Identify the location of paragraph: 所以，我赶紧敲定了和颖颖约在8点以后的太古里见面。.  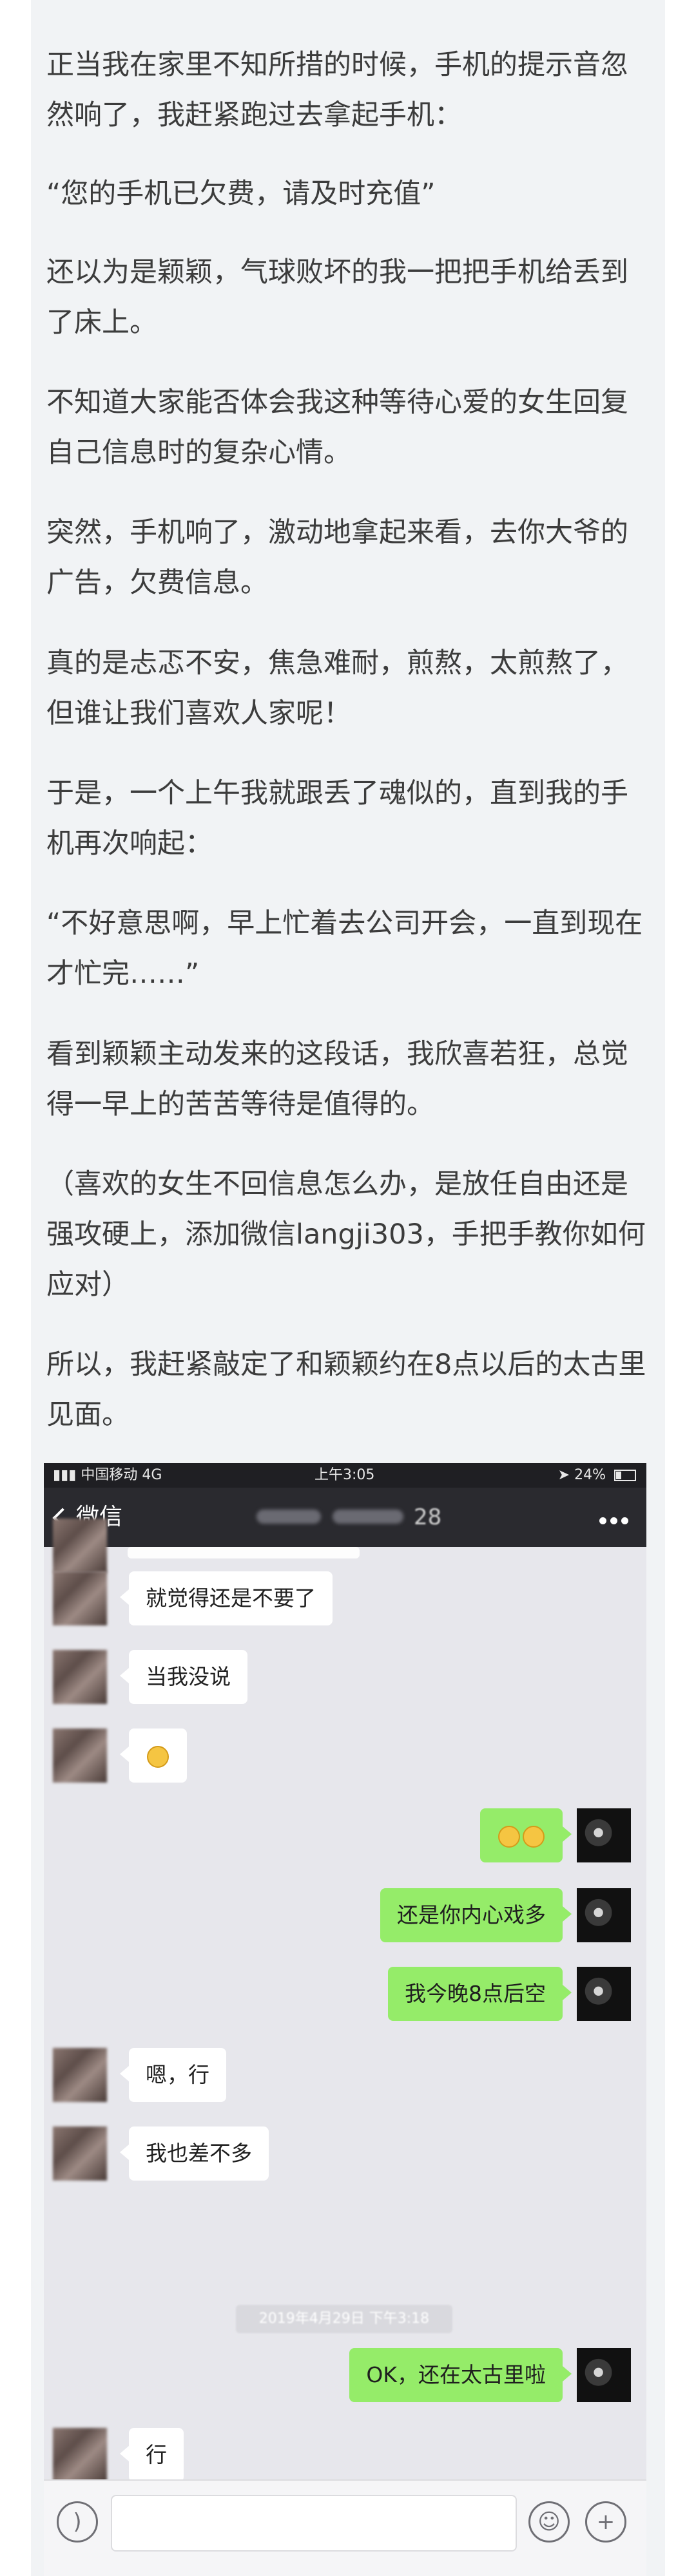
(346, 1390).